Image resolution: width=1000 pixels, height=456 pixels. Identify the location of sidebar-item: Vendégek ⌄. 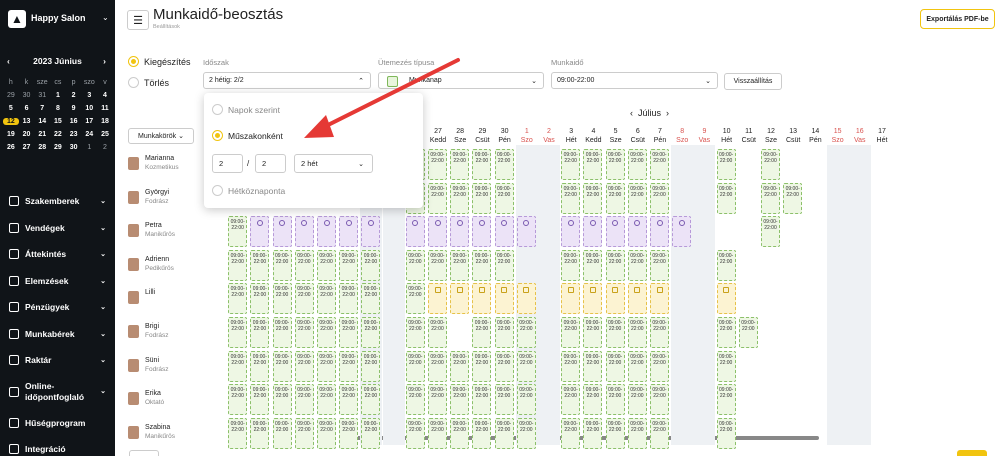
(57, 228).